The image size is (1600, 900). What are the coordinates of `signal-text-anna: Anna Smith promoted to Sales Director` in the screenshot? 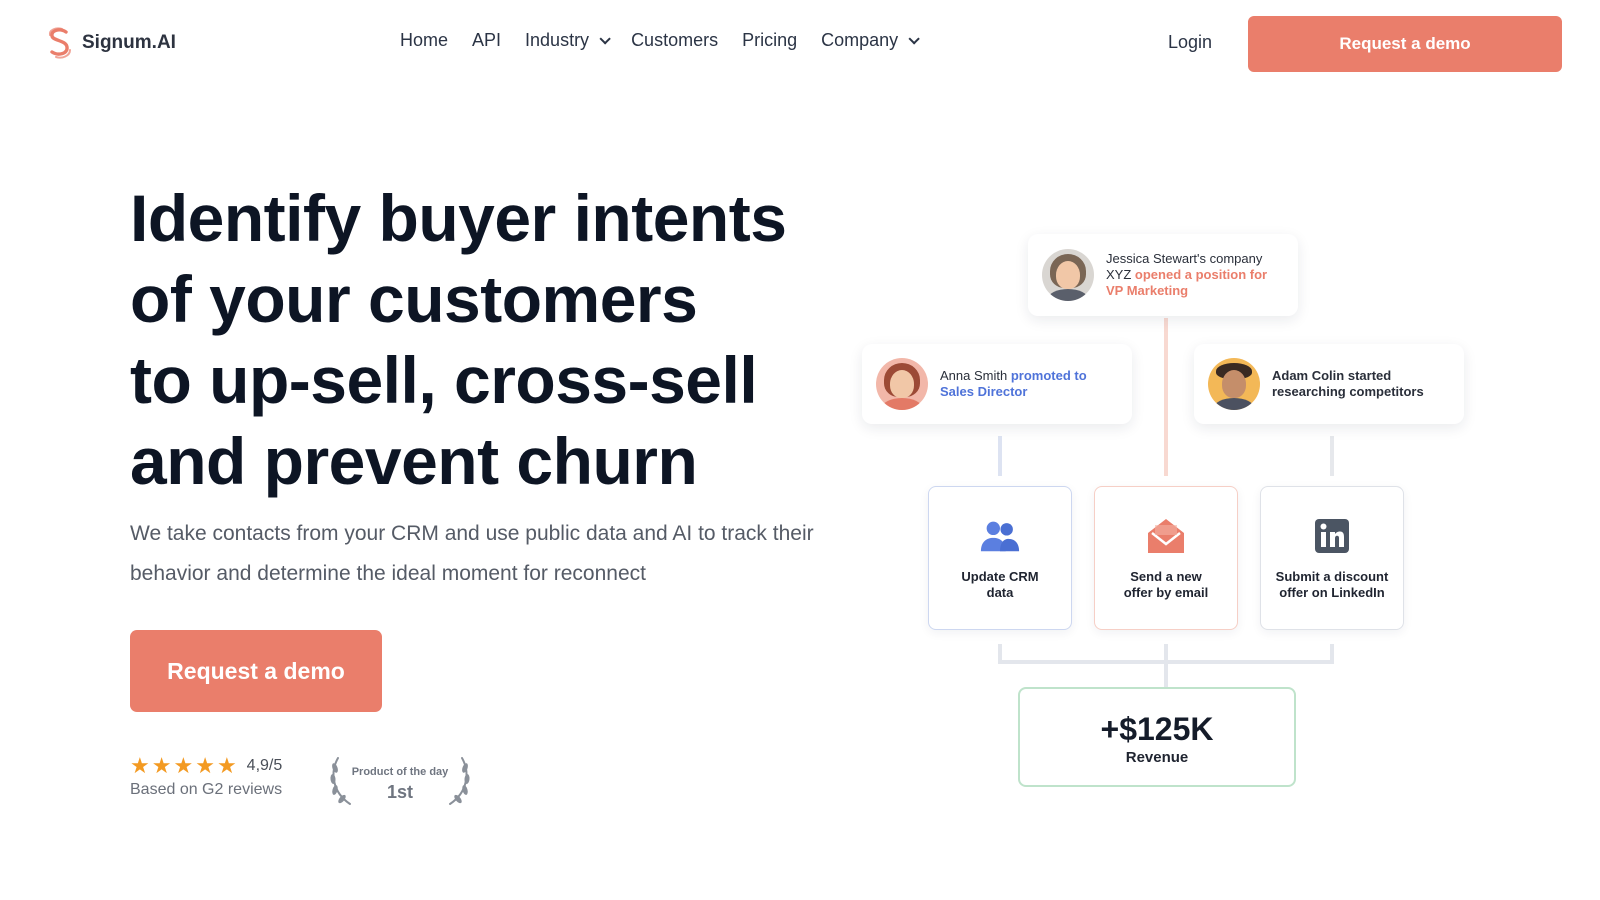 It's located at (1029, 384).